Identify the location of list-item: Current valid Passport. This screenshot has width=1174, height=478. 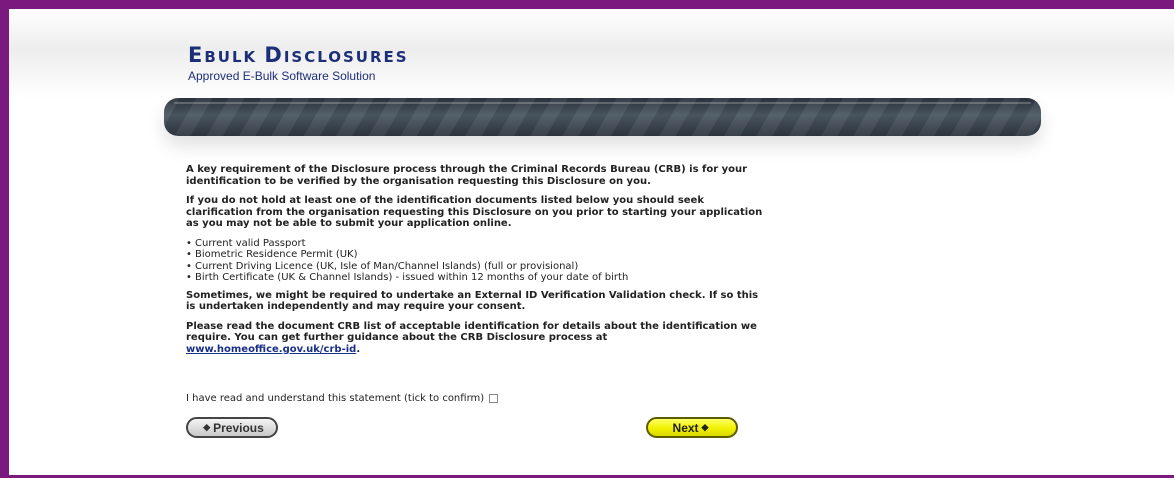
(476, 244).